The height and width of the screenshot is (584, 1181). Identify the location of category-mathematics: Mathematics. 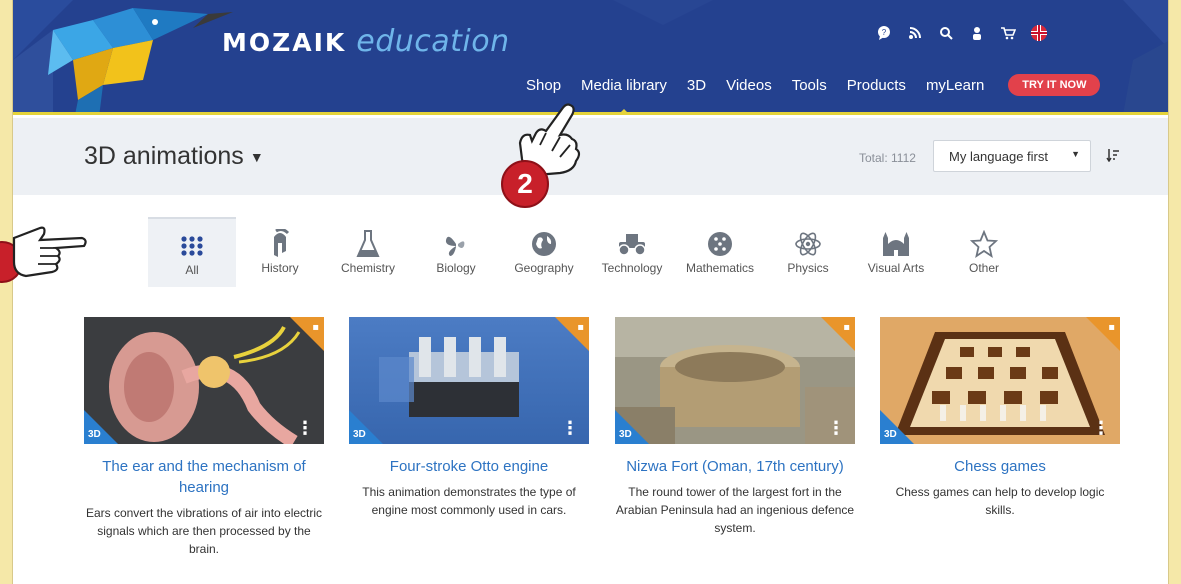
(720, 252).